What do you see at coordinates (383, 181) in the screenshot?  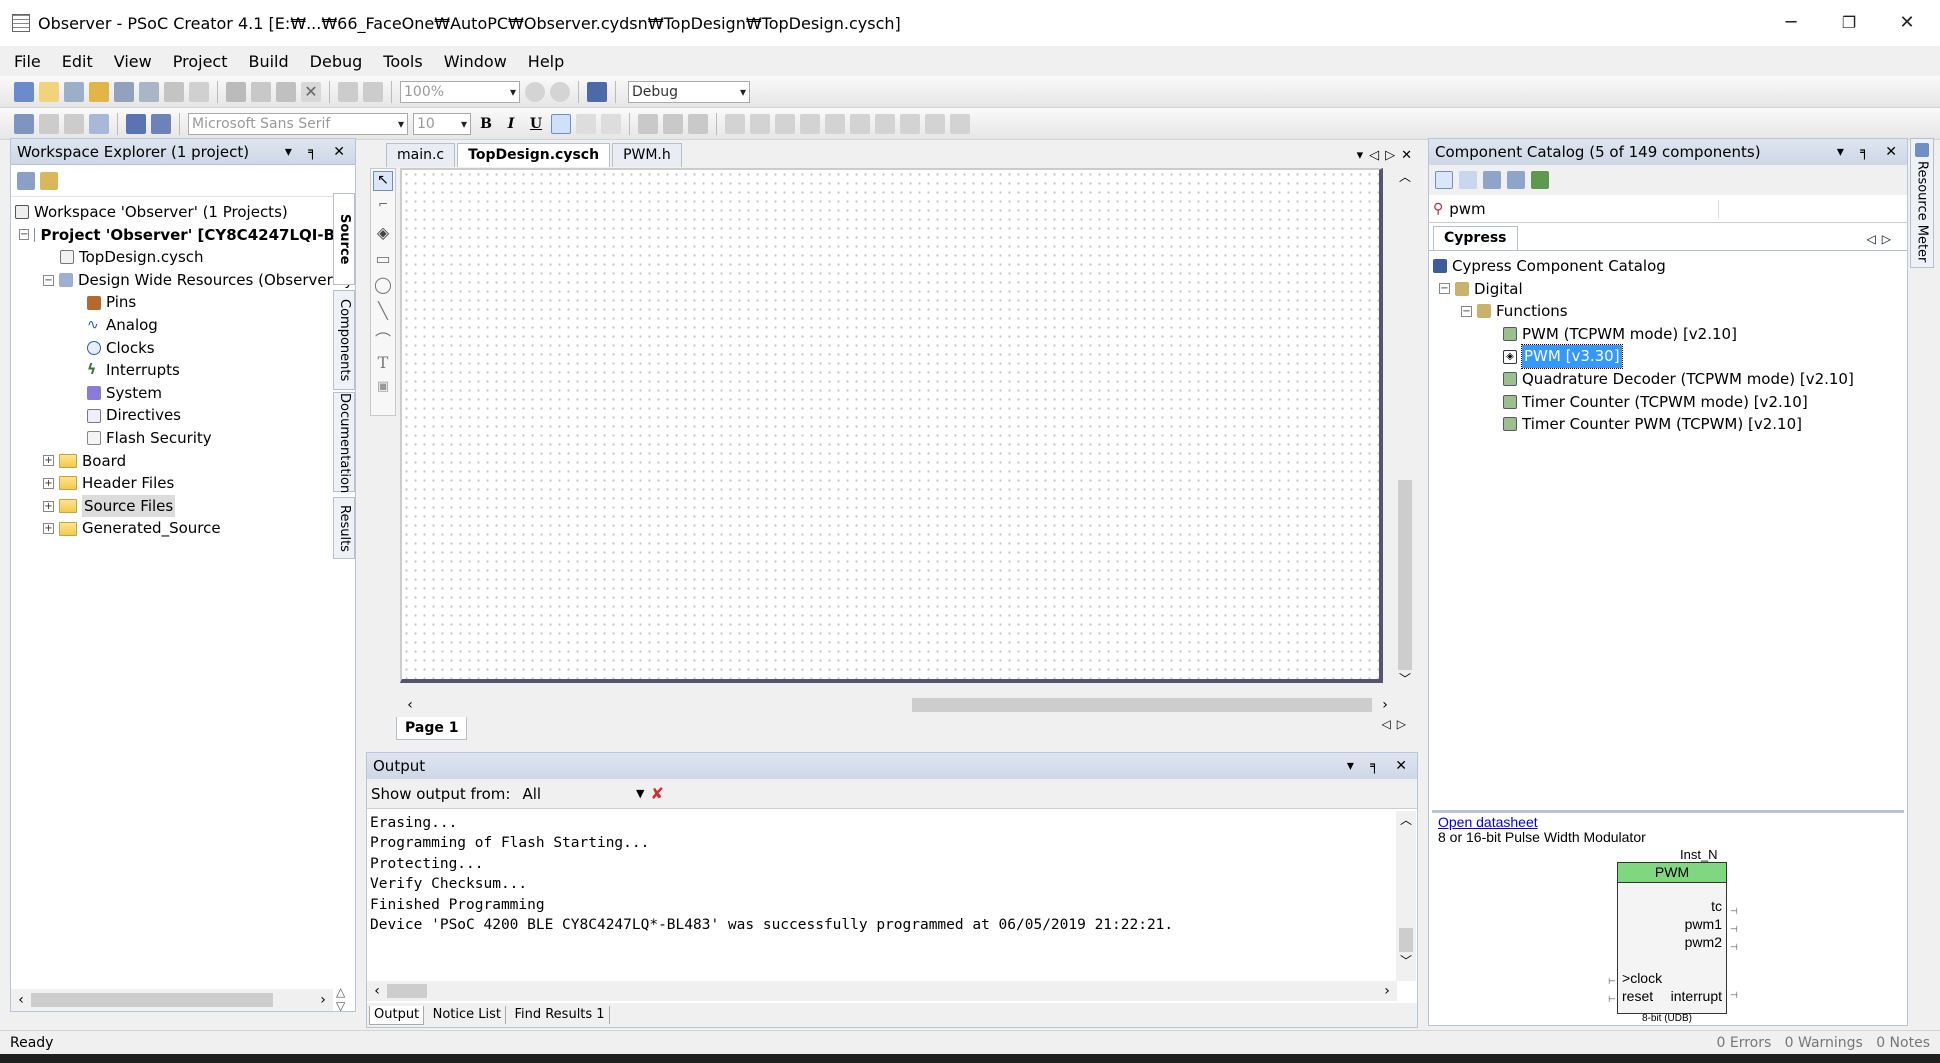 I see `select-tool-icon: ↖` at bounding box center [383, 181].